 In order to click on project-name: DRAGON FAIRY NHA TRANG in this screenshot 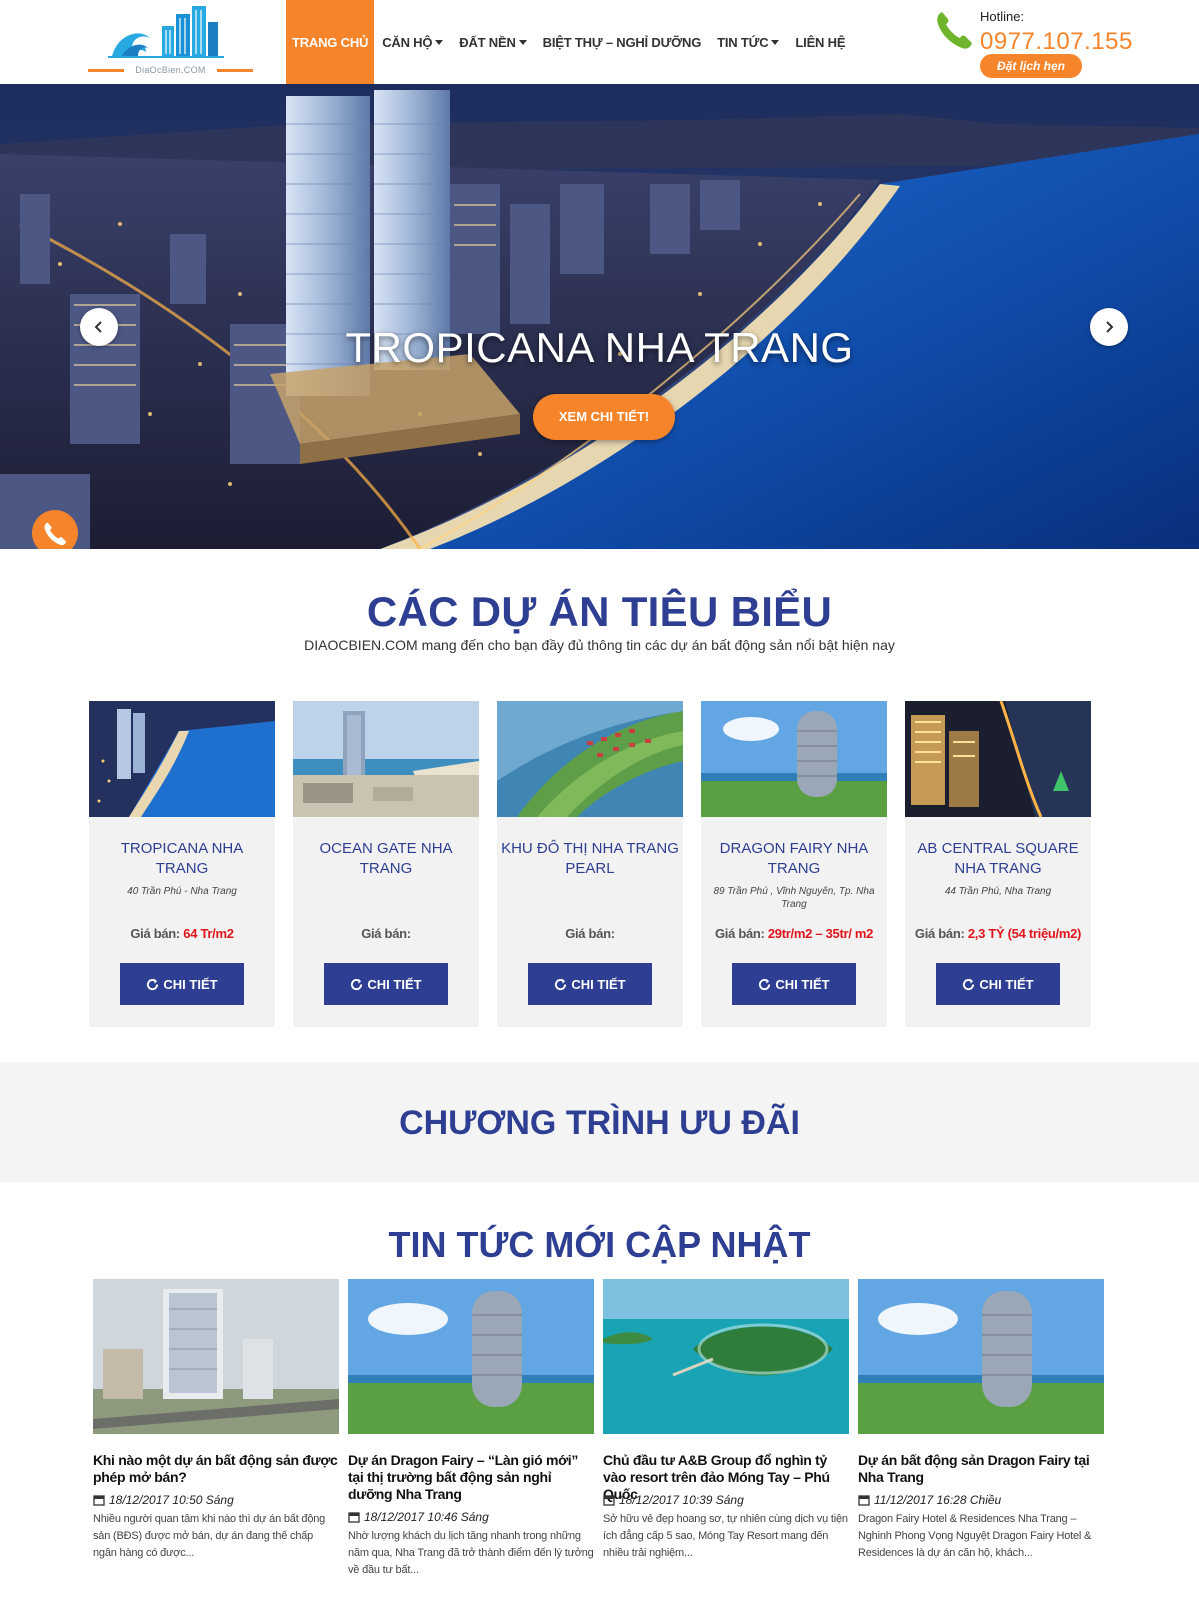, I will do `click(794, 859)`.